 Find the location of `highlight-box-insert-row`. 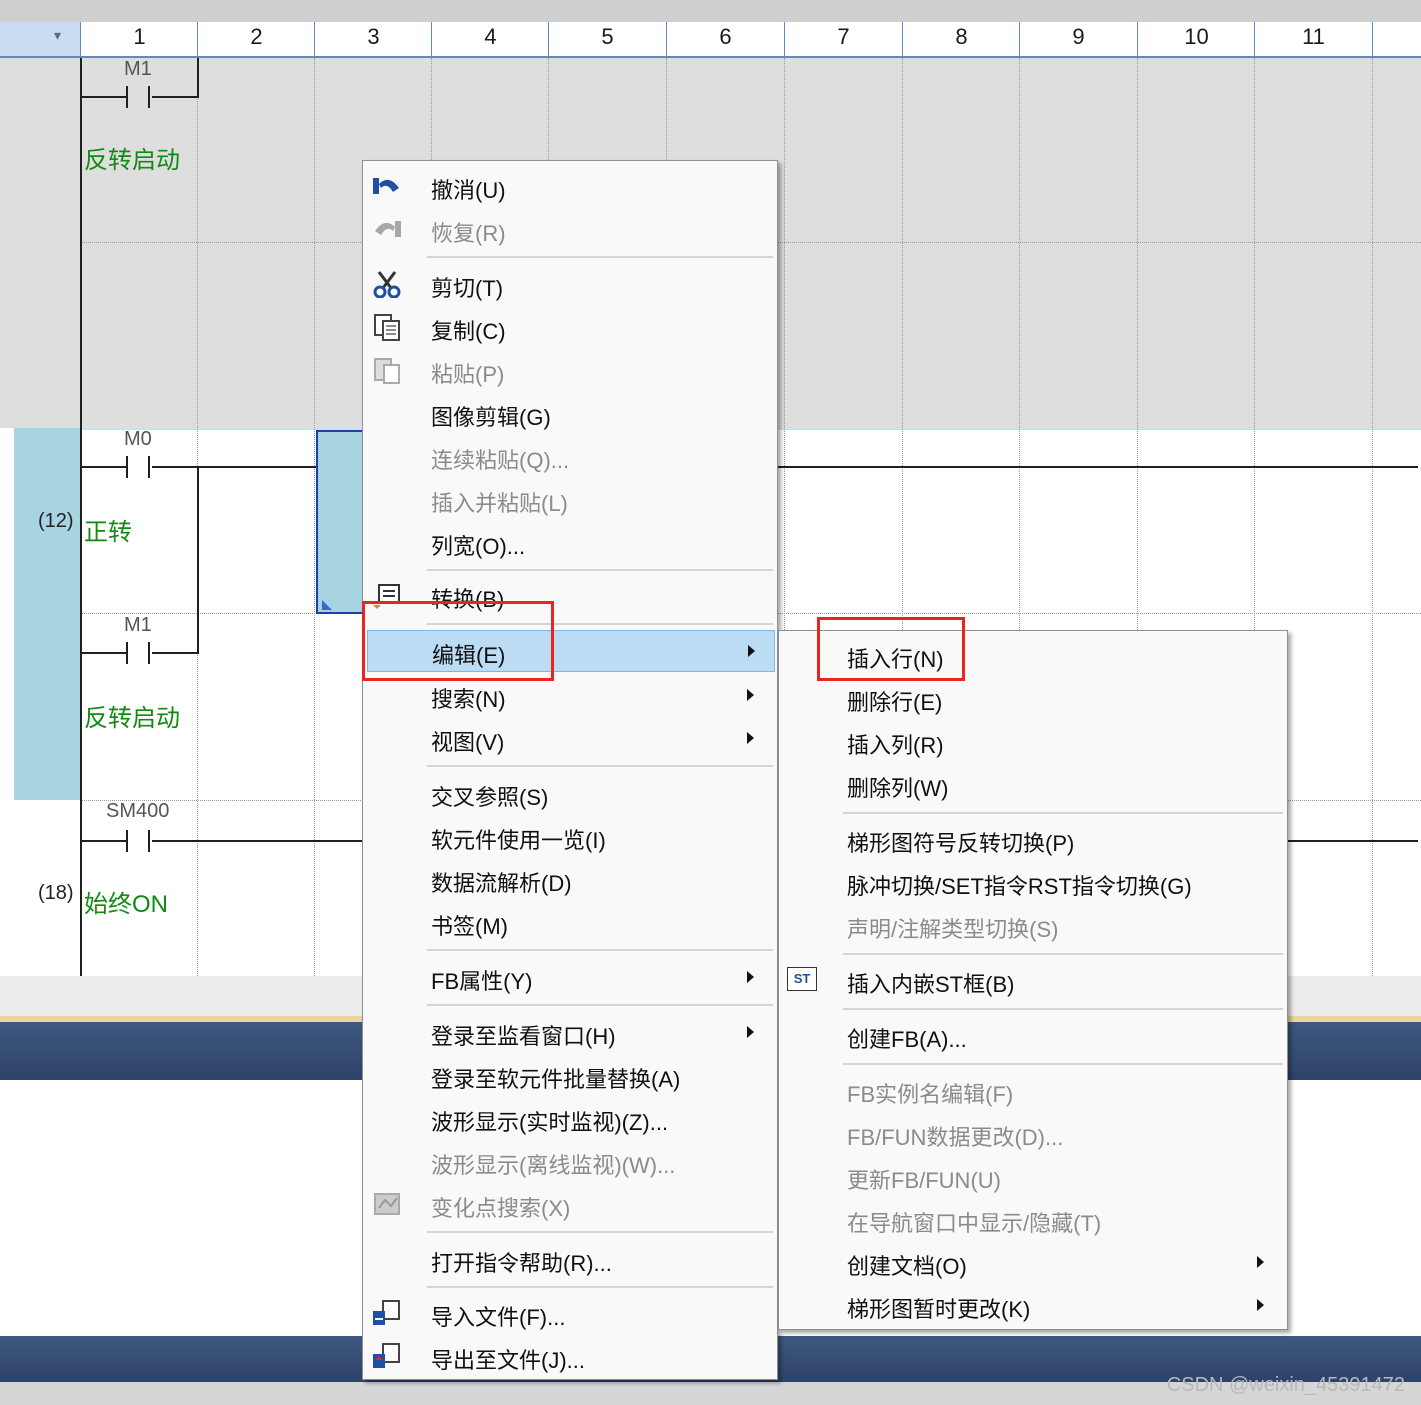

highlight-box-insert-row is located at coordinates (891, 649).